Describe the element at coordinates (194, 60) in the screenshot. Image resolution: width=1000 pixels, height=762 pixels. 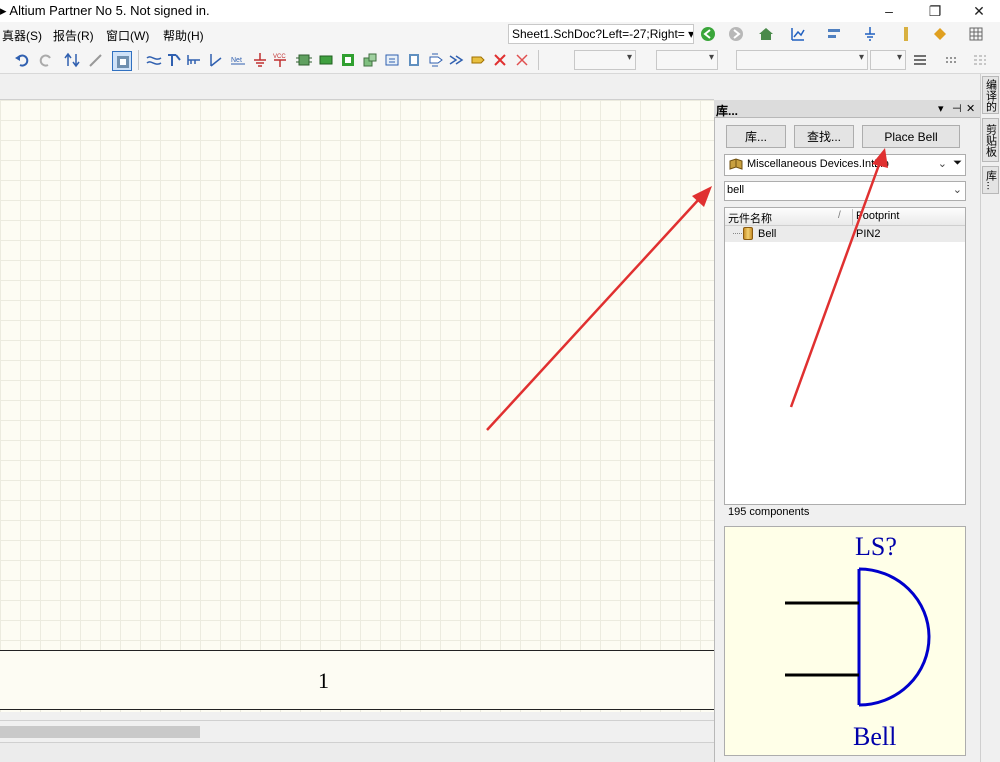
I see `bus-entry-icon` at that location.